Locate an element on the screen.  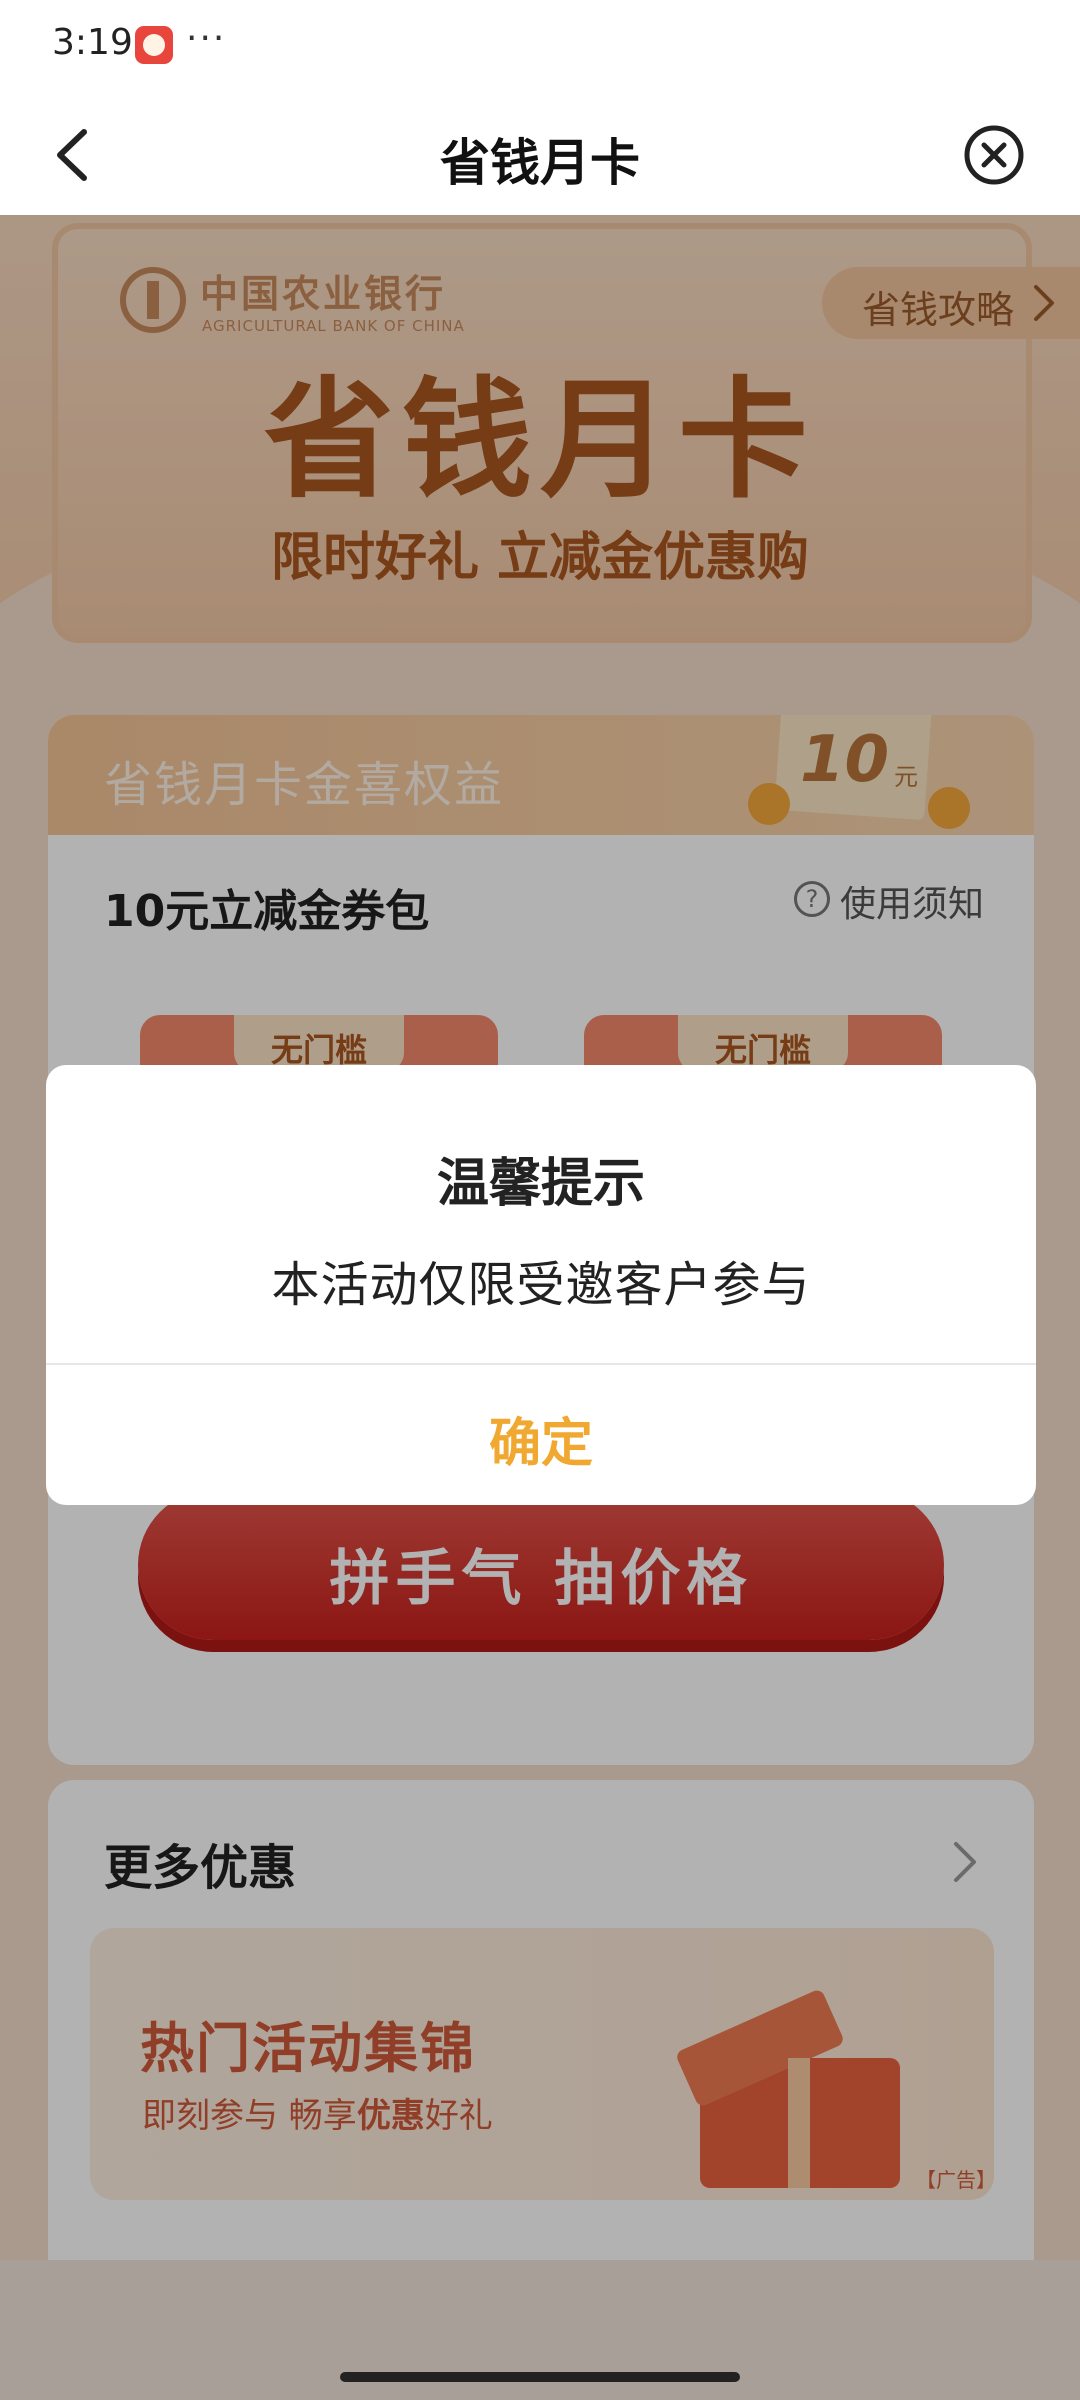
app-notification-icon is located at coordinates (154, 45).